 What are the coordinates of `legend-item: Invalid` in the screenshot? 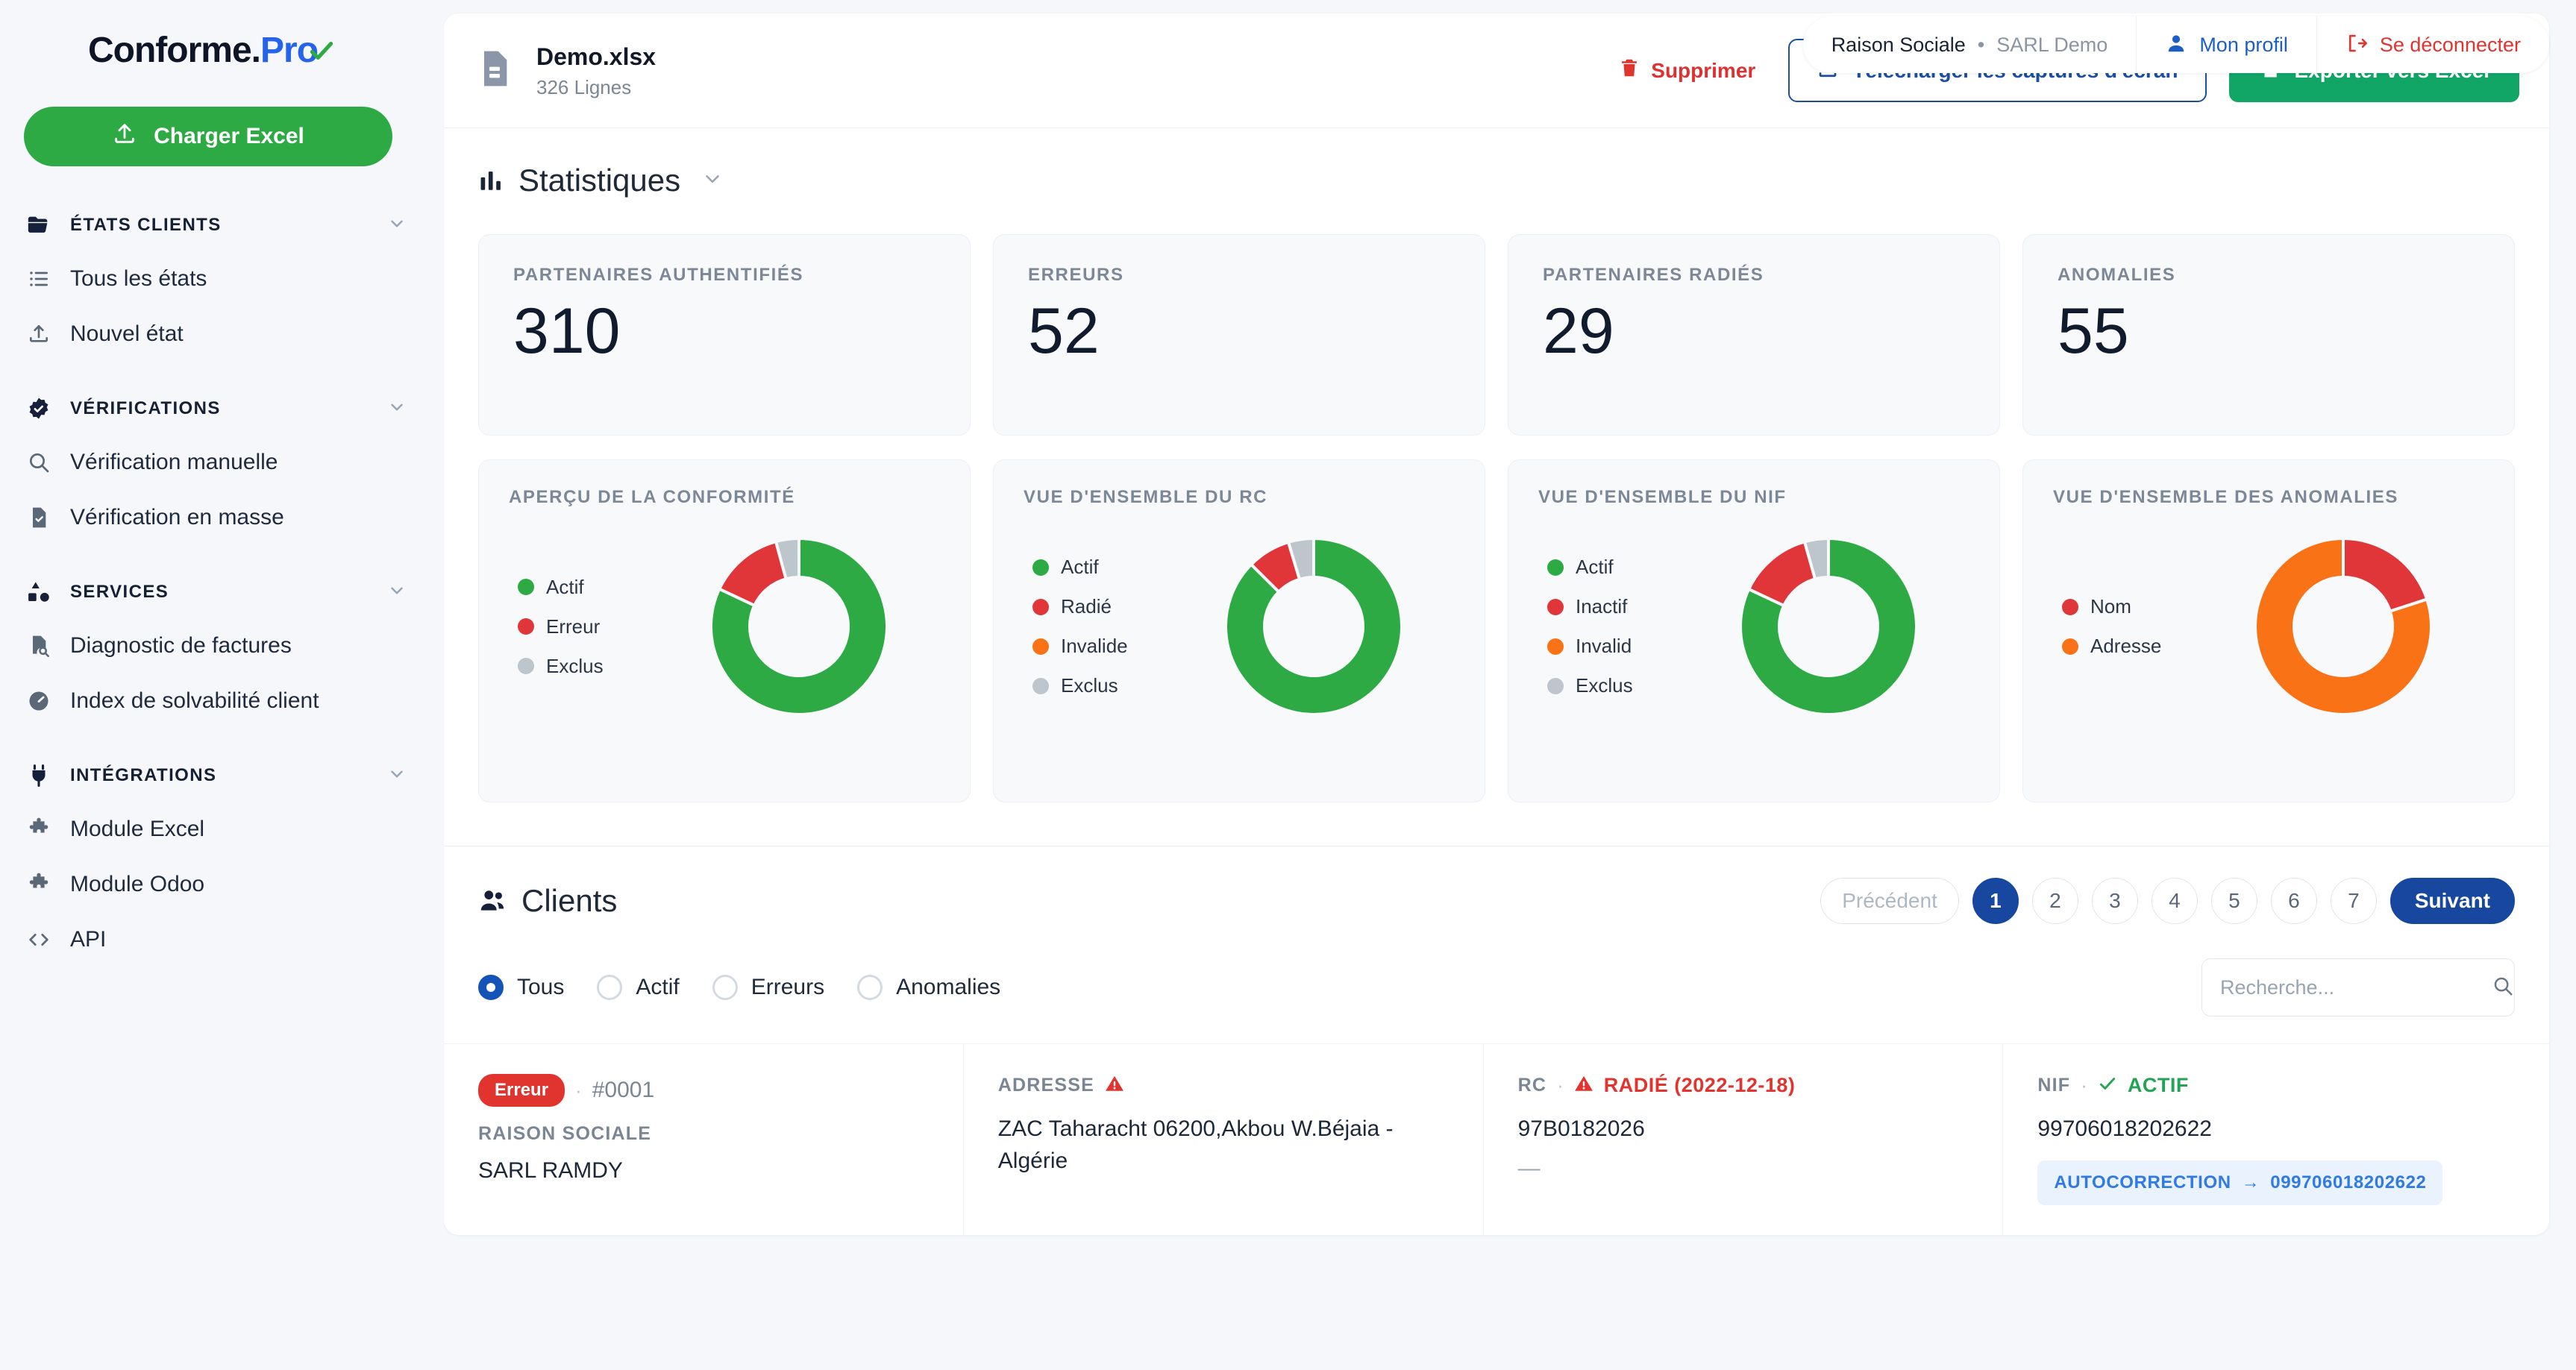 It's located at (1617, 646).